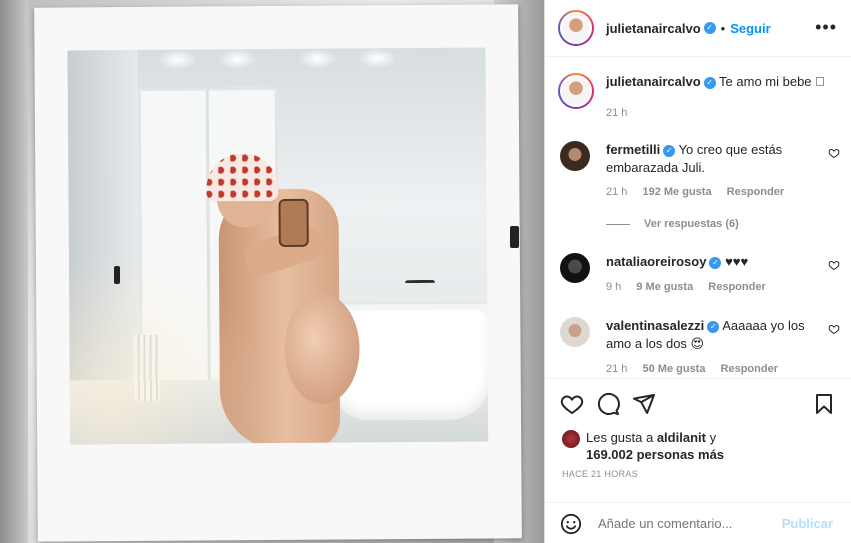  What do you see at coordinates (656, 261) in the screenshot?
I see `commenter-username: nataliaoreirosoy` at bounding box center [656, 261].